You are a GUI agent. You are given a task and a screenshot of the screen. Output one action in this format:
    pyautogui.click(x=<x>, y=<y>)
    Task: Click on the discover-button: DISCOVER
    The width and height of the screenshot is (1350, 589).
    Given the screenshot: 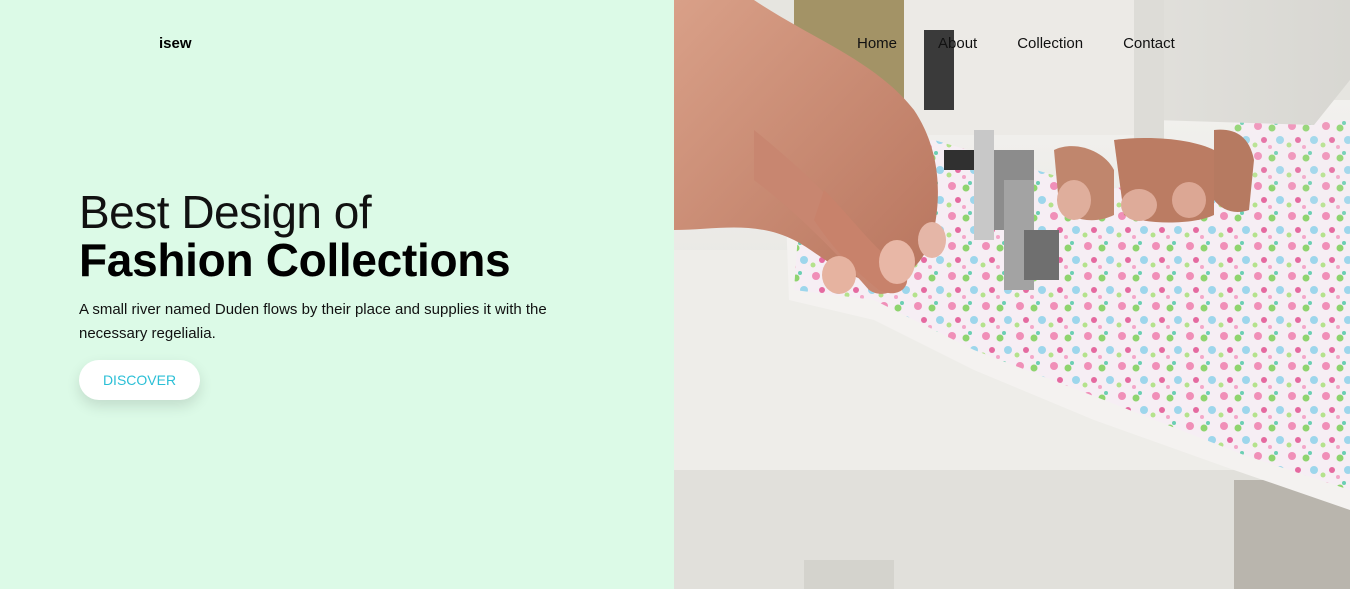 What is the action you would take?
    pyautogui.click(x=139, y=380)
    